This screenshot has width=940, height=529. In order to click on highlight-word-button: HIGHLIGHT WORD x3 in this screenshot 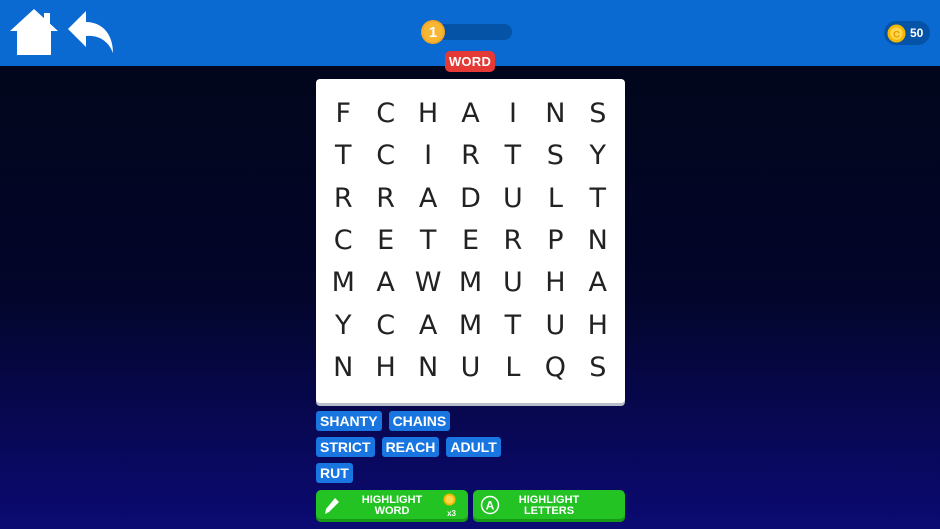, I will do `click(392, 506)`.